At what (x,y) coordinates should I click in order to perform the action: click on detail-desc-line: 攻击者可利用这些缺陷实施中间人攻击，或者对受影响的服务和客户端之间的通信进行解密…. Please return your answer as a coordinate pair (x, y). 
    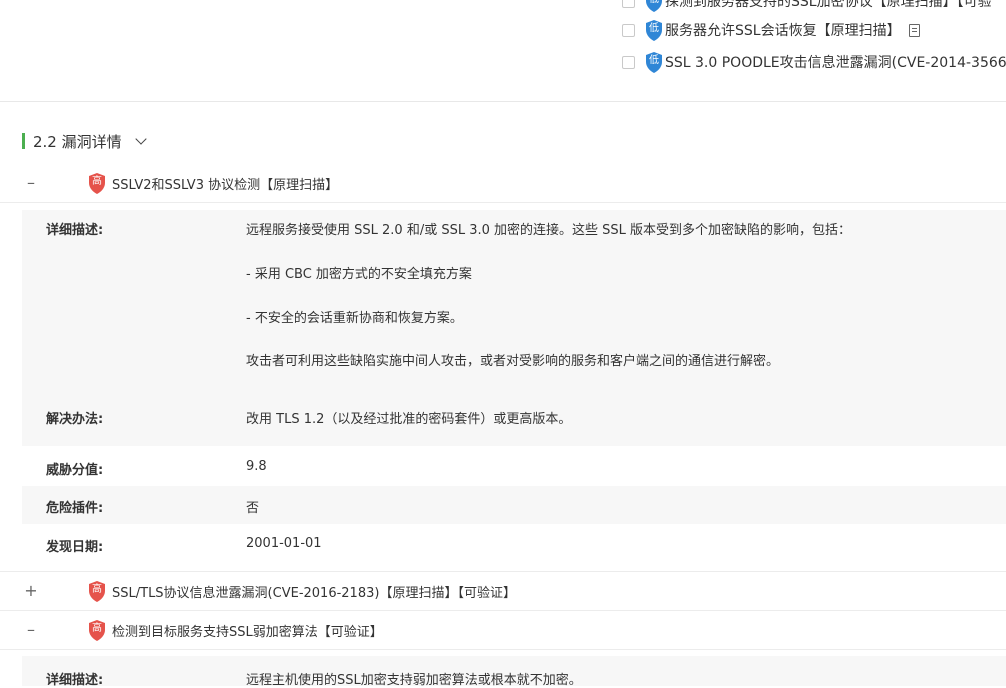
    Looking at the image, I should click on (513, 361).